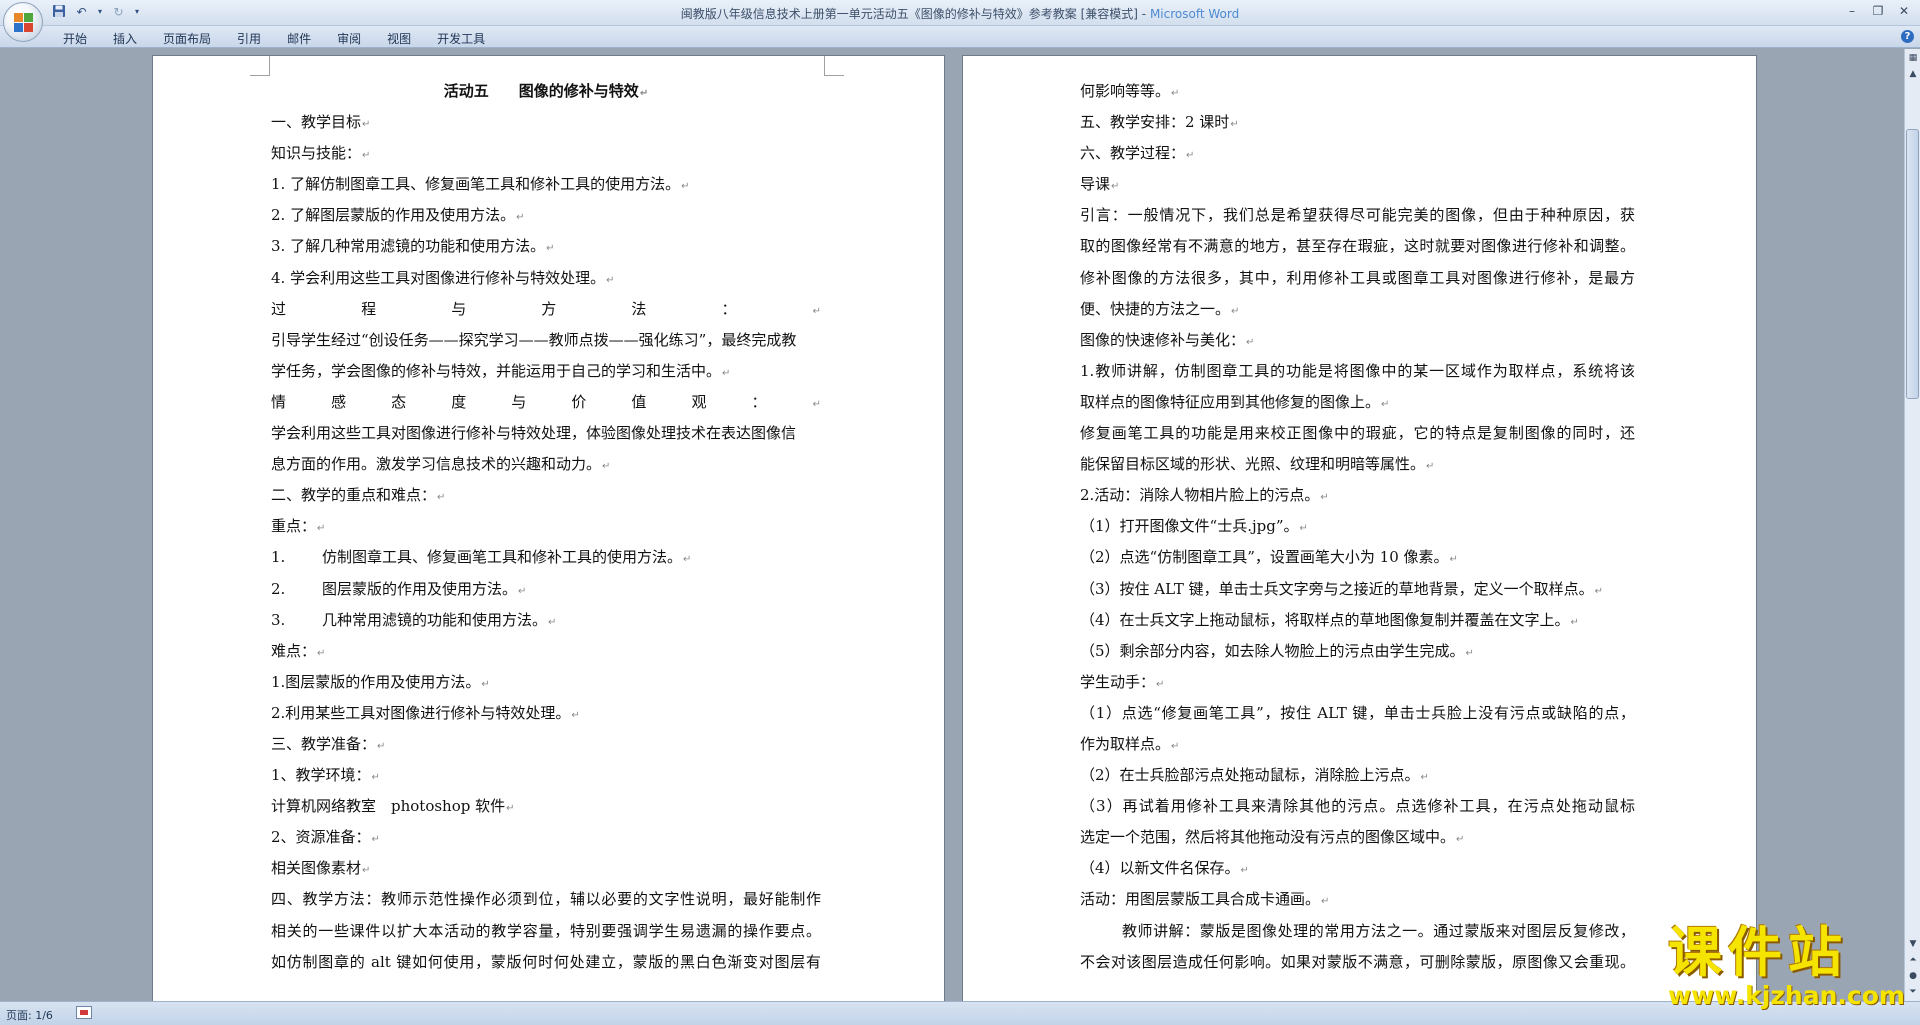 This screenshot has height=1025, width=1920. I want to click on line-text: （2）点选“仿制图章工具”，设置画笔大小为 10 像素。, so click(1264, 557).